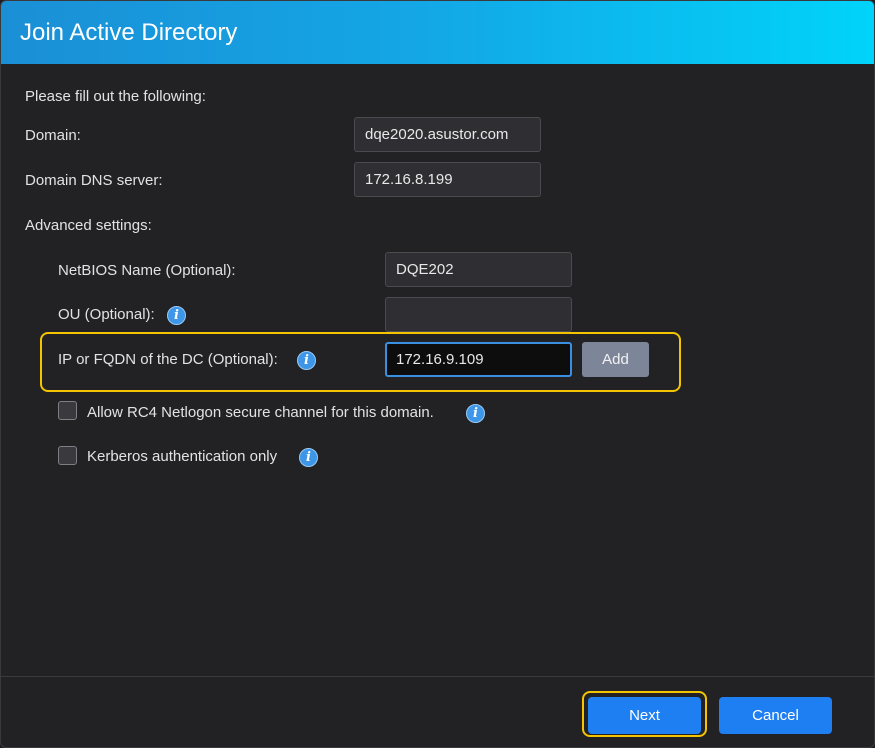 The width and height of the screenshot is (875, 748). Describe the element at coordinates (129, 32) in the screenshot. I see `dialog-title: Join Active Directory` at that location.